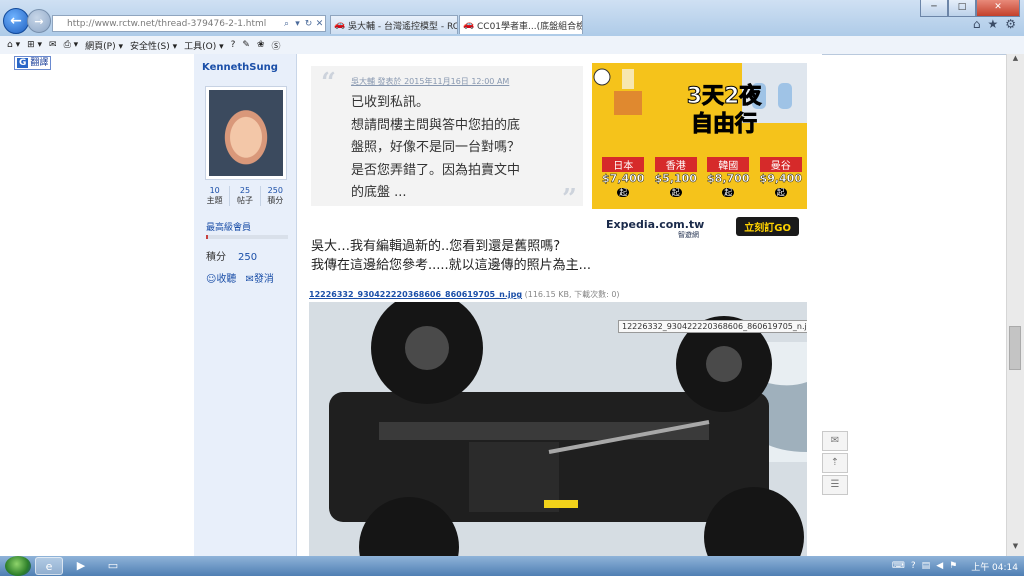  Describe the element at coordinates (953, 566) in the screenshot. I see `flag-icon: ⚑` at that location.